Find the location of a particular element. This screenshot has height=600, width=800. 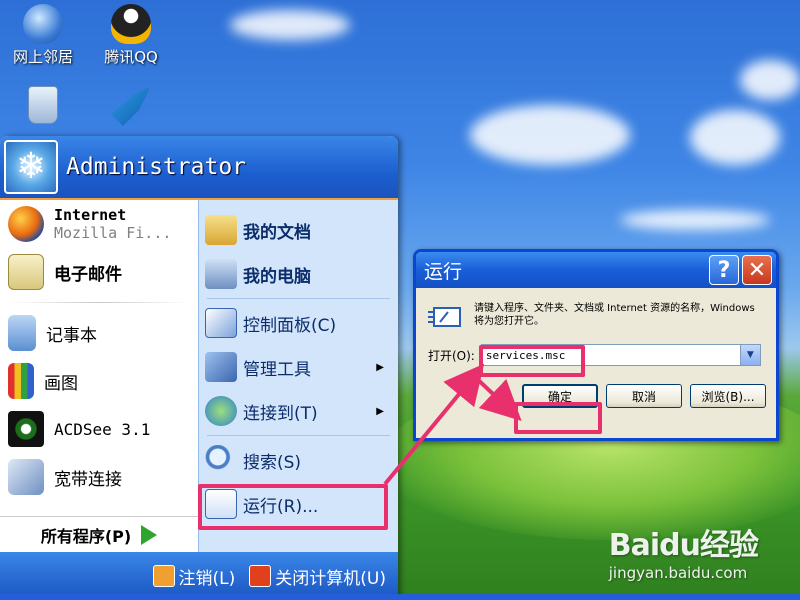

arrow-to-ok is located at coordinates (497, 397).